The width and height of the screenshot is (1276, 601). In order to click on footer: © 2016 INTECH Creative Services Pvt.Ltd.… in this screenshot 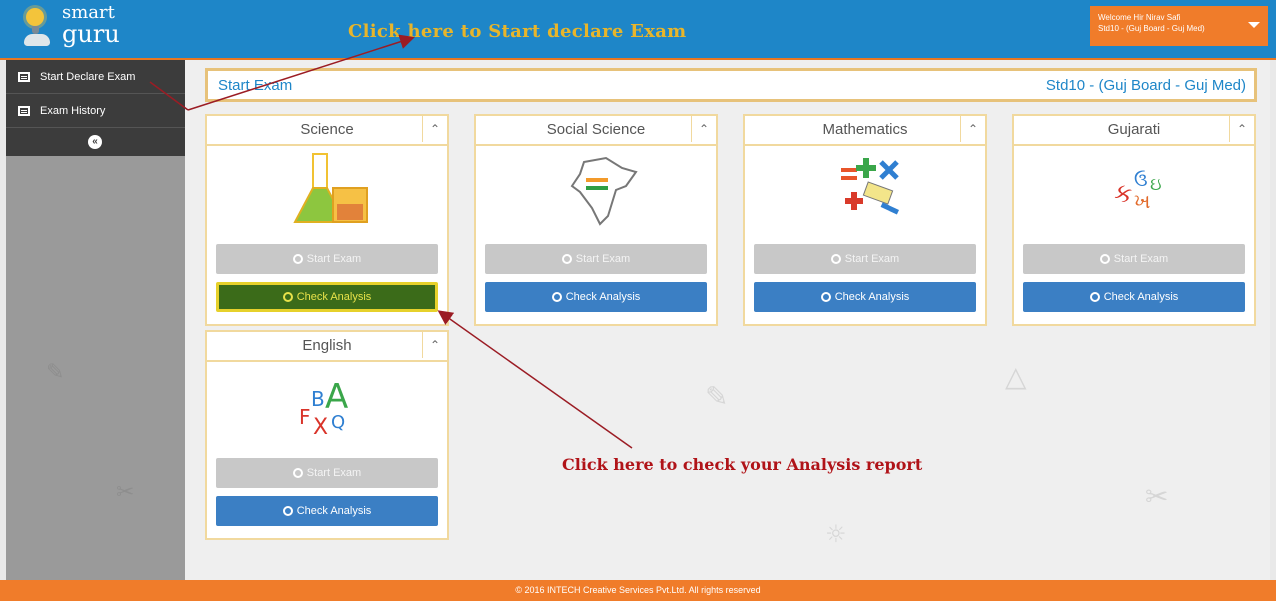, I will do `click(638, 590)`.